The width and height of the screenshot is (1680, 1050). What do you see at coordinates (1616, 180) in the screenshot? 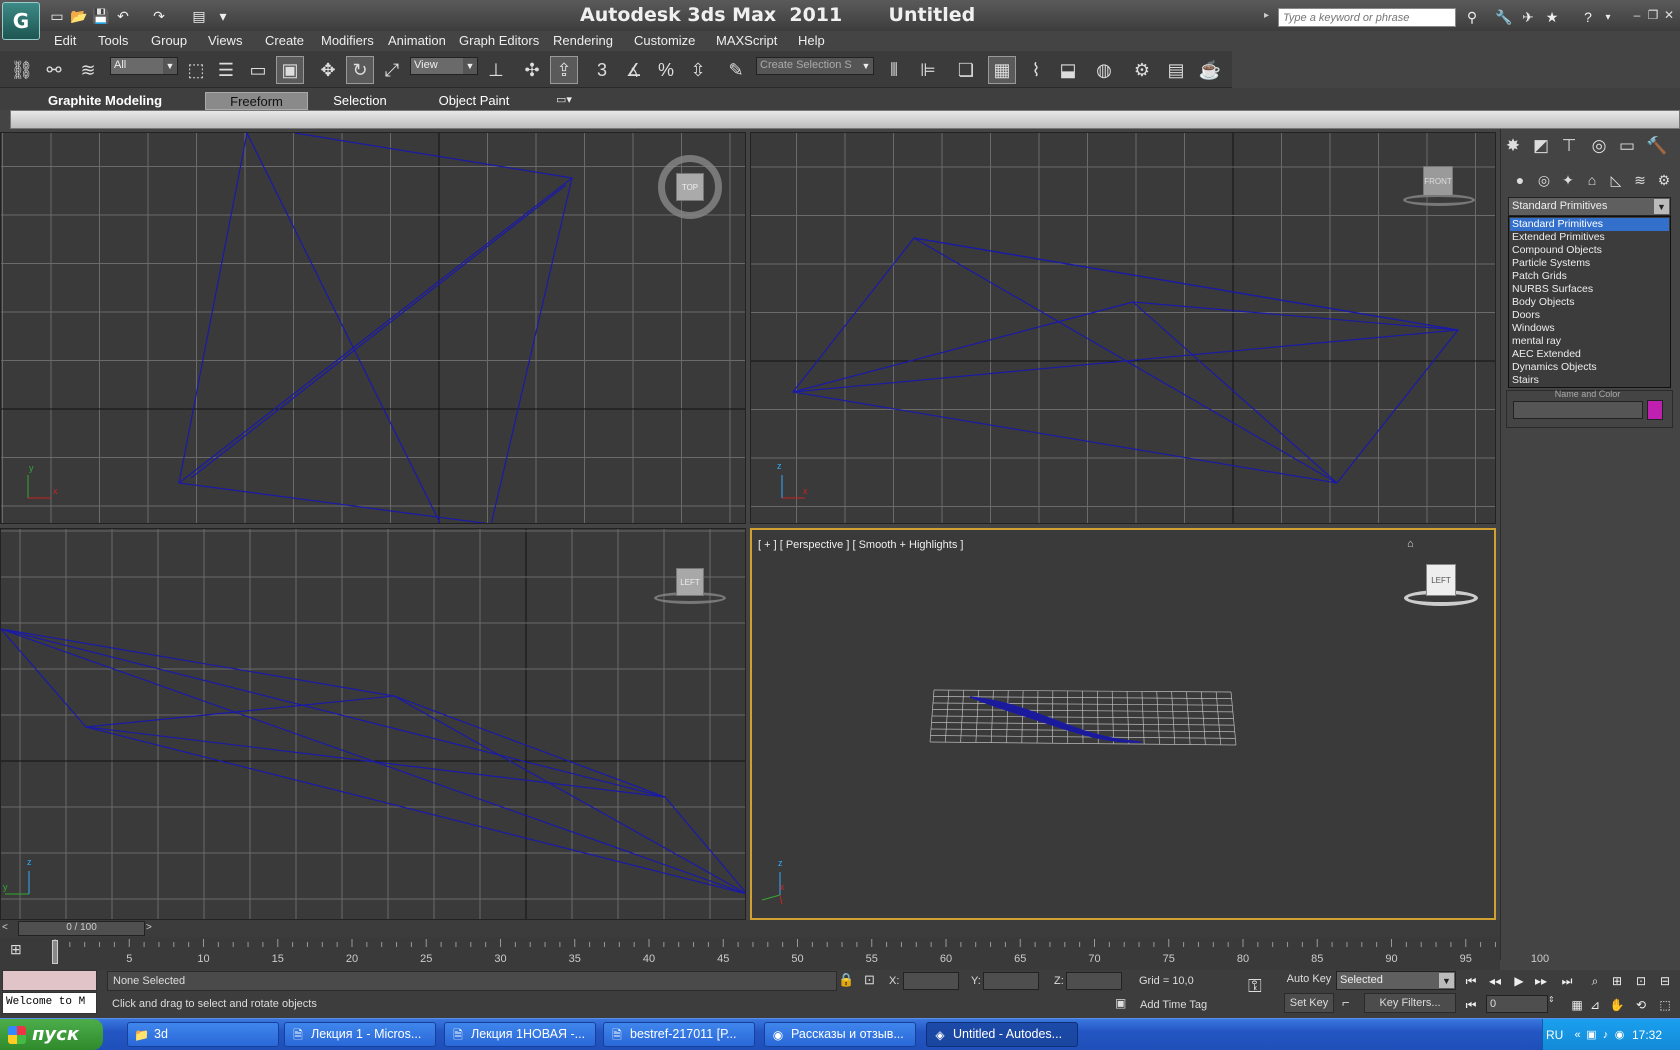
I see `helpers-icon: ◺` at bounding box center [1616, 180].